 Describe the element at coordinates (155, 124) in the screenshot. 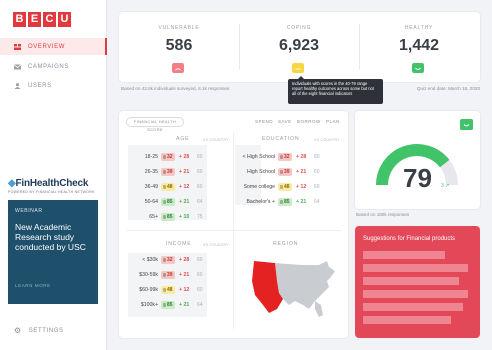

I see `financial-health-score-chip: FINANCIAL HEALTH SCORE` at that location.